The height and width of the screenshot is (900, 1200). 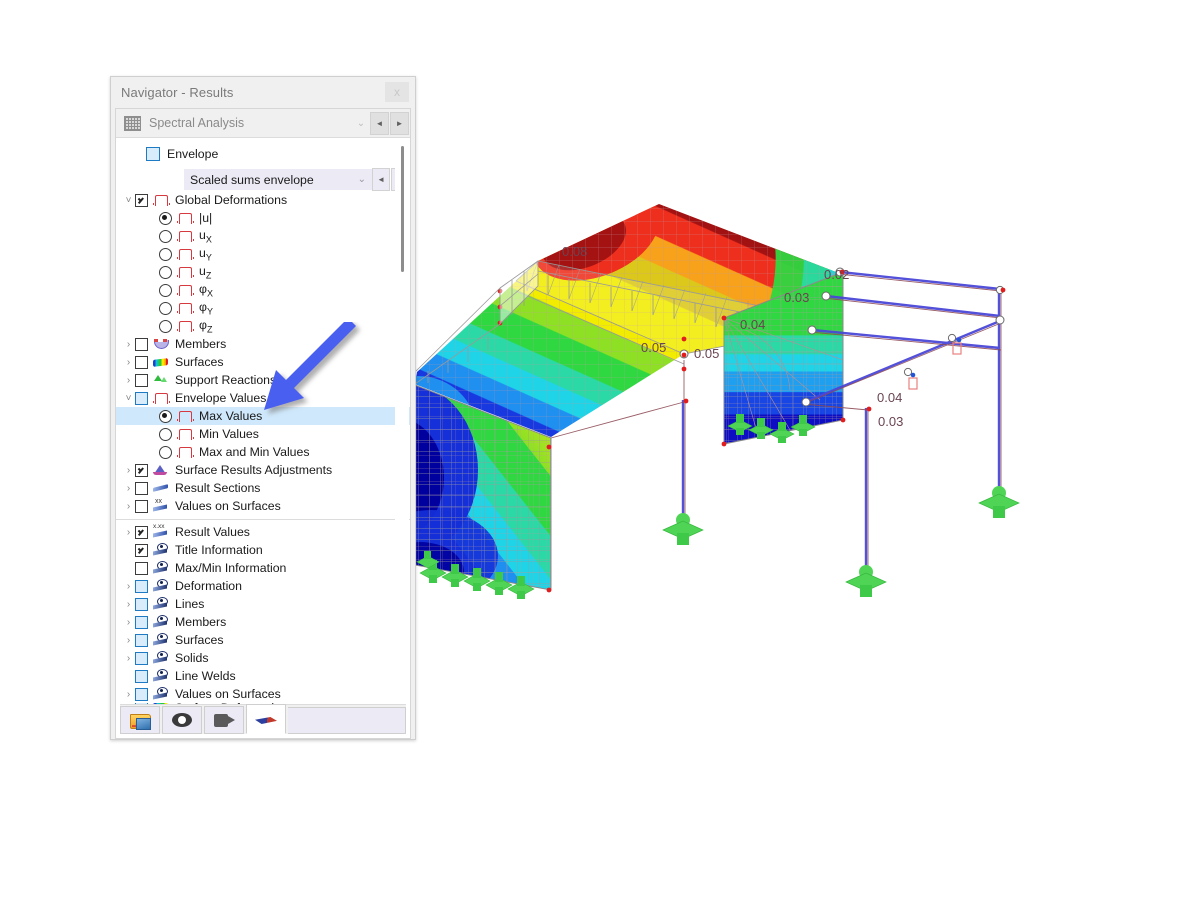 I want to click on tree-item-label: φZ, so click(x=206, y=326).